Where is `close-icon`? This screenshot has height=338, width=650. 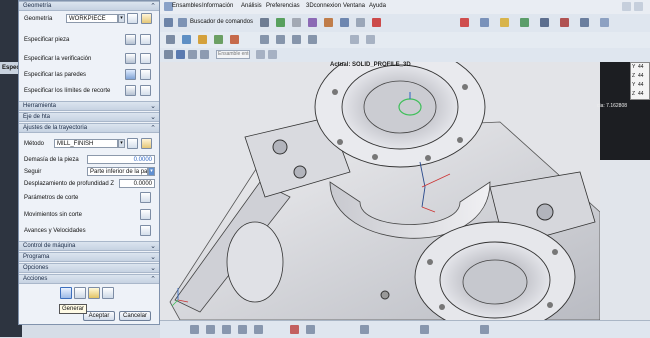 close-icon is located at coordinates (638, 6).